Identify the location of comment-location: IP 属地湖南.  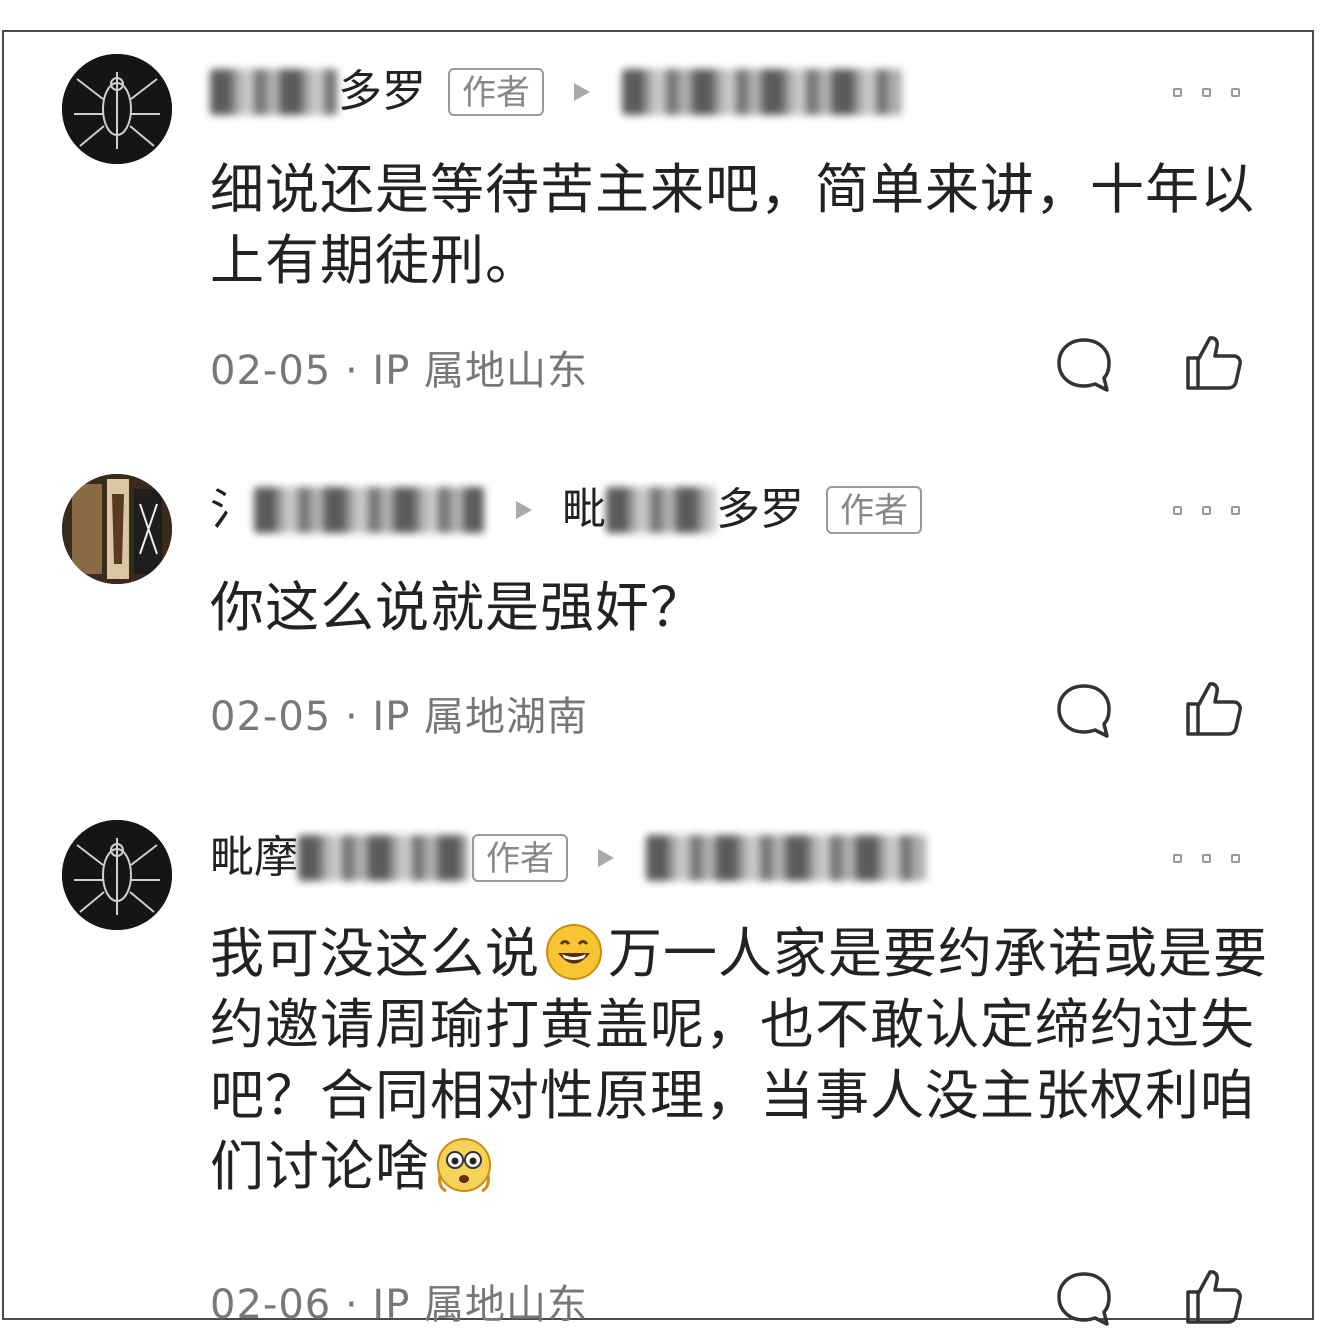
(480, 717).